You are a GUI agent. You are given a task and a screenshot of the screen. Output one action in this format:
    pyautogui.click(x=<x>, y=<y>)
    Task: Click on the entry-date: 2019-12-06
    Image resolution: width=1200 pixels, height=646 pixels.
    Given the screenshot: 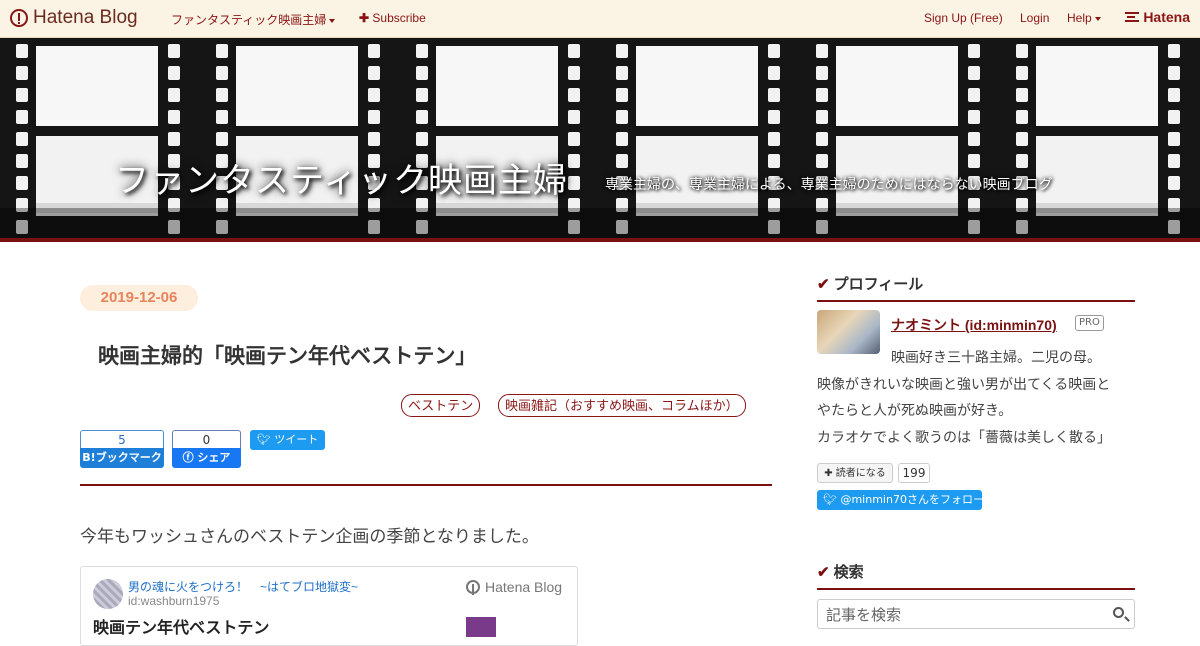 What is the action you would take?
    pyautogui.click(x=139, y=298)
    